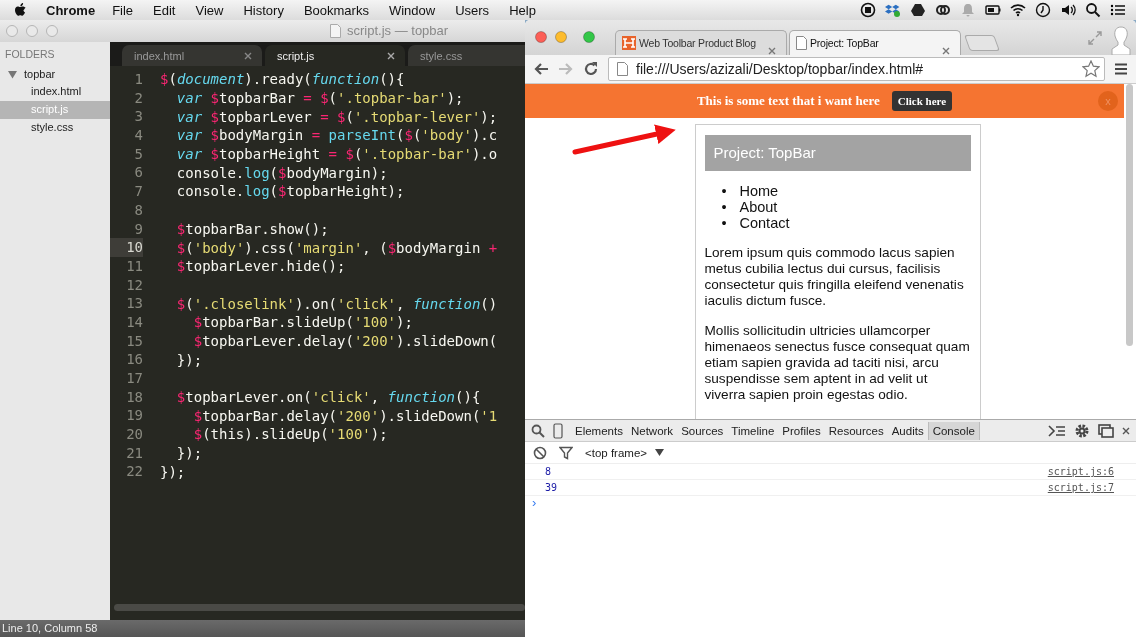 The height and width of the screenshot is (637, 1136). What do you see at coordinates (834, 277) in the screenshot?
I see `paragraph: Lorem ipsum quis commodo lacus sapien metus cubilia lectus dui cursus, facilisis consectetur quis fringilla eleifend venenatis iaculis dictum fusce.` at bounding box center [834, 277].